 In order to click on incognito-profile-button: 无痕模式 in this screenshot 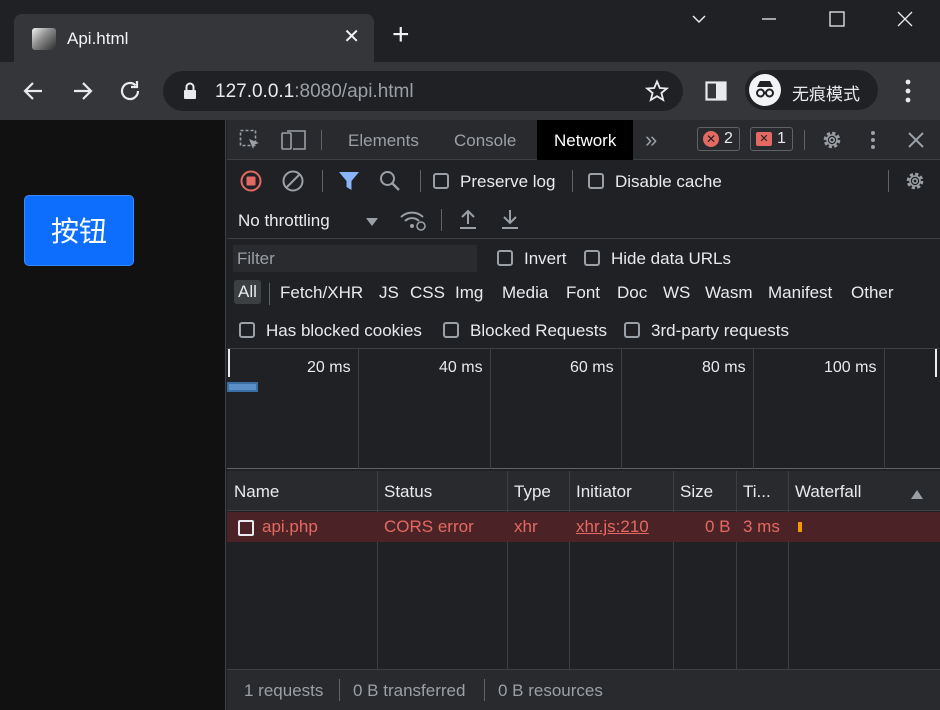, I will do `click(811, 90)`.